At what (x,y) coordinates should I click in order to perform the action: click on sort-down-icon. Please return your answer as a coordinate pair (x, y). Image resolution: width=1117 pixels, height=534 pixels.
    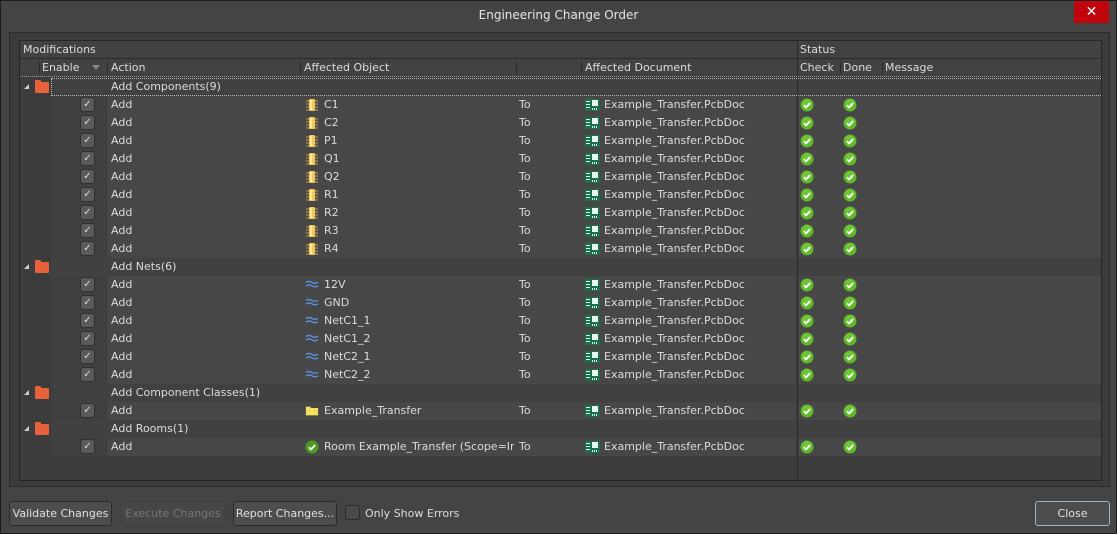
    Looking at the image, I should click on (96, 67).